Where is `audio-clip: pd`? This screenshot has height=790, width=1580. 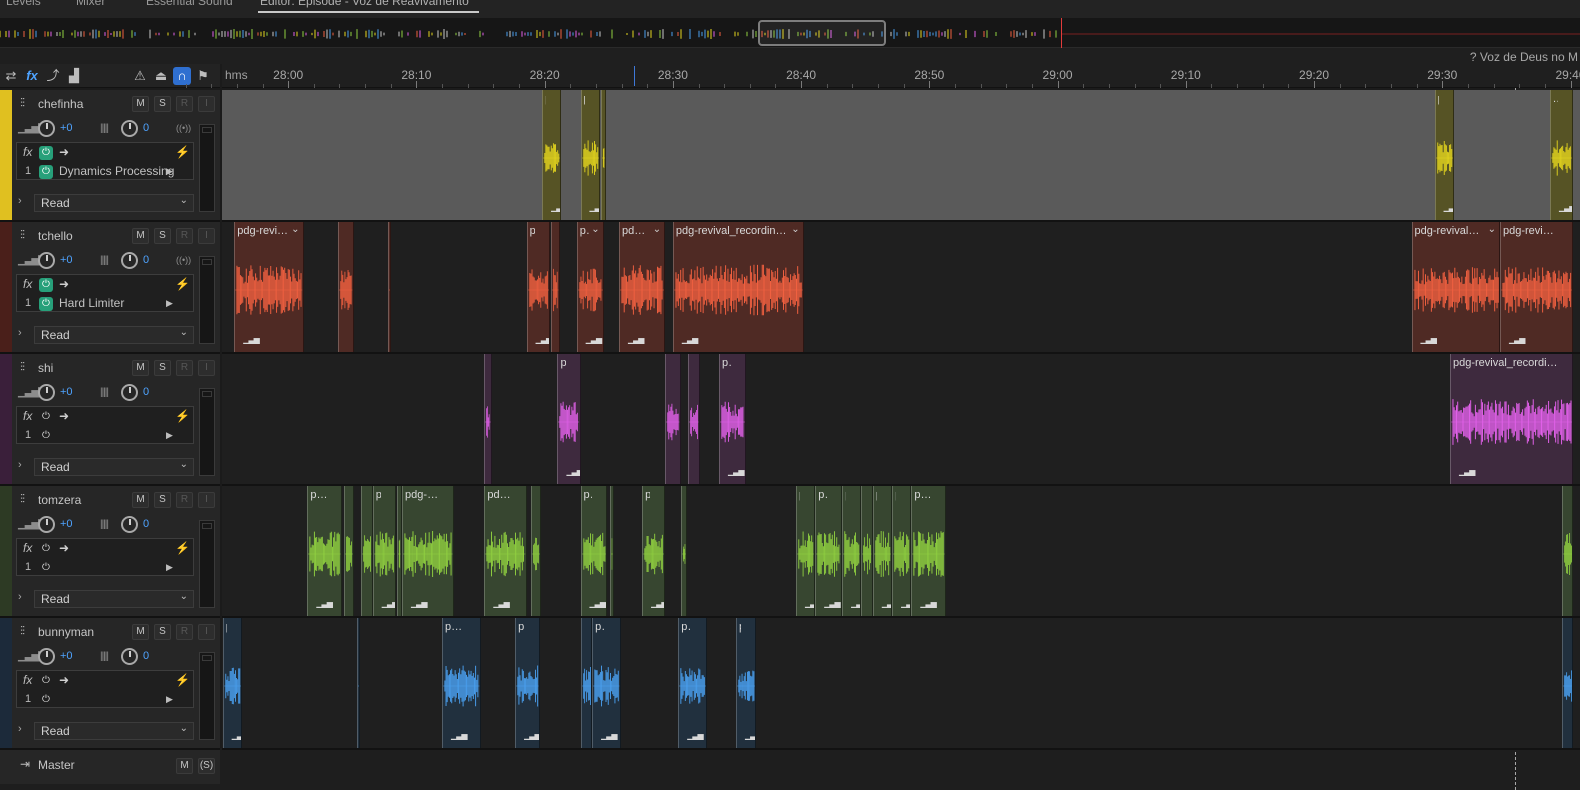 audio-clip: pd is located at coordinates (1567, 551).